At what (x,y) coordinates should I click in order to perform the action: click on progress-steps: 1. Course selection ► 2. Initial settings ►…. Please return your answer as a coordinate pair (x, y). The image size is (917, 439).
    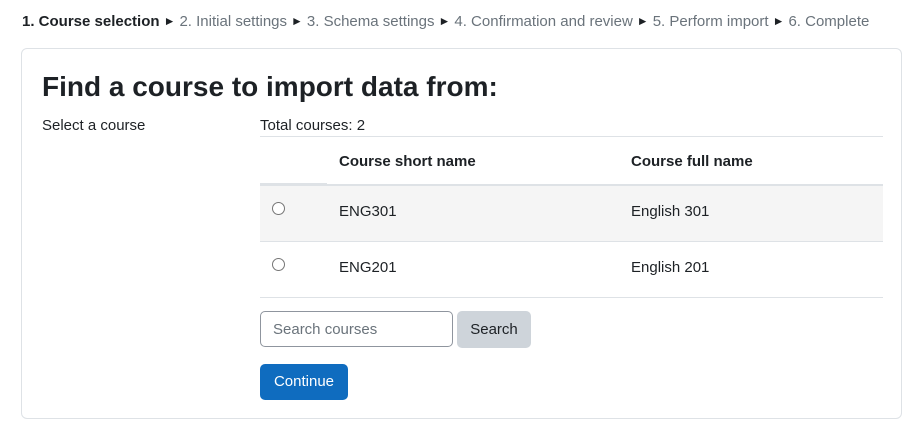
    Looking at the image, I should click on (445, 22).